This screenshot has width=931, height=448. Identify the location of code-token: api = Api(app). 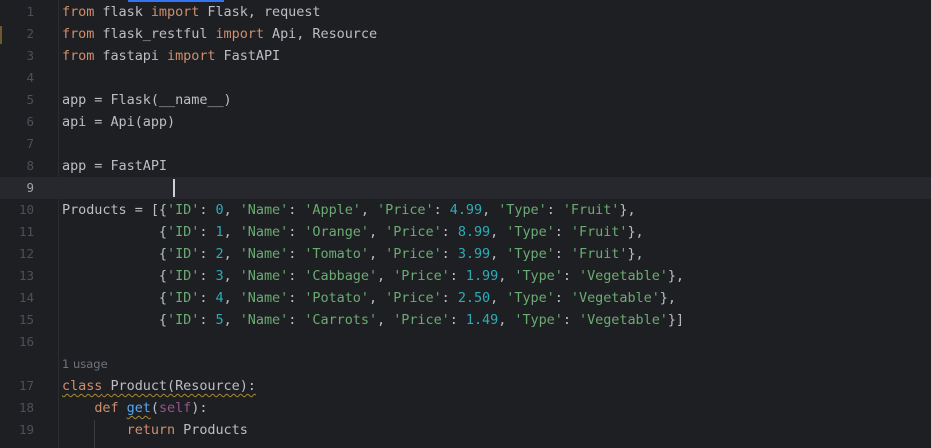
(119, 122).